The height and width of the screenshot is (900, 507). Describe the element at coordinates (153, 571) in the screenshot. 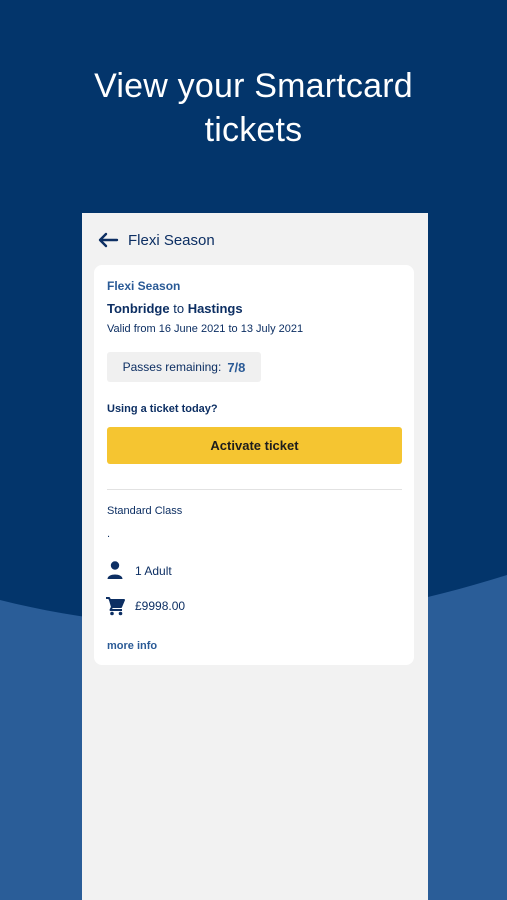

I see `passenger-count: 1 Adult` at that location.